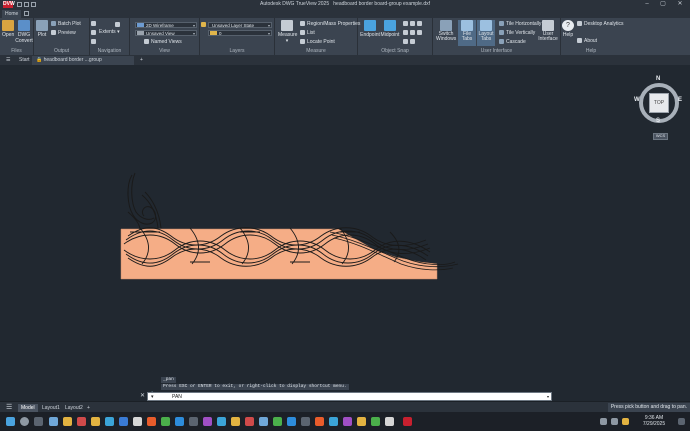 Image resolution: width=690 pixels, height=431 pixels. I want to click on taskbar-app-13-icon, so click(249, 421).